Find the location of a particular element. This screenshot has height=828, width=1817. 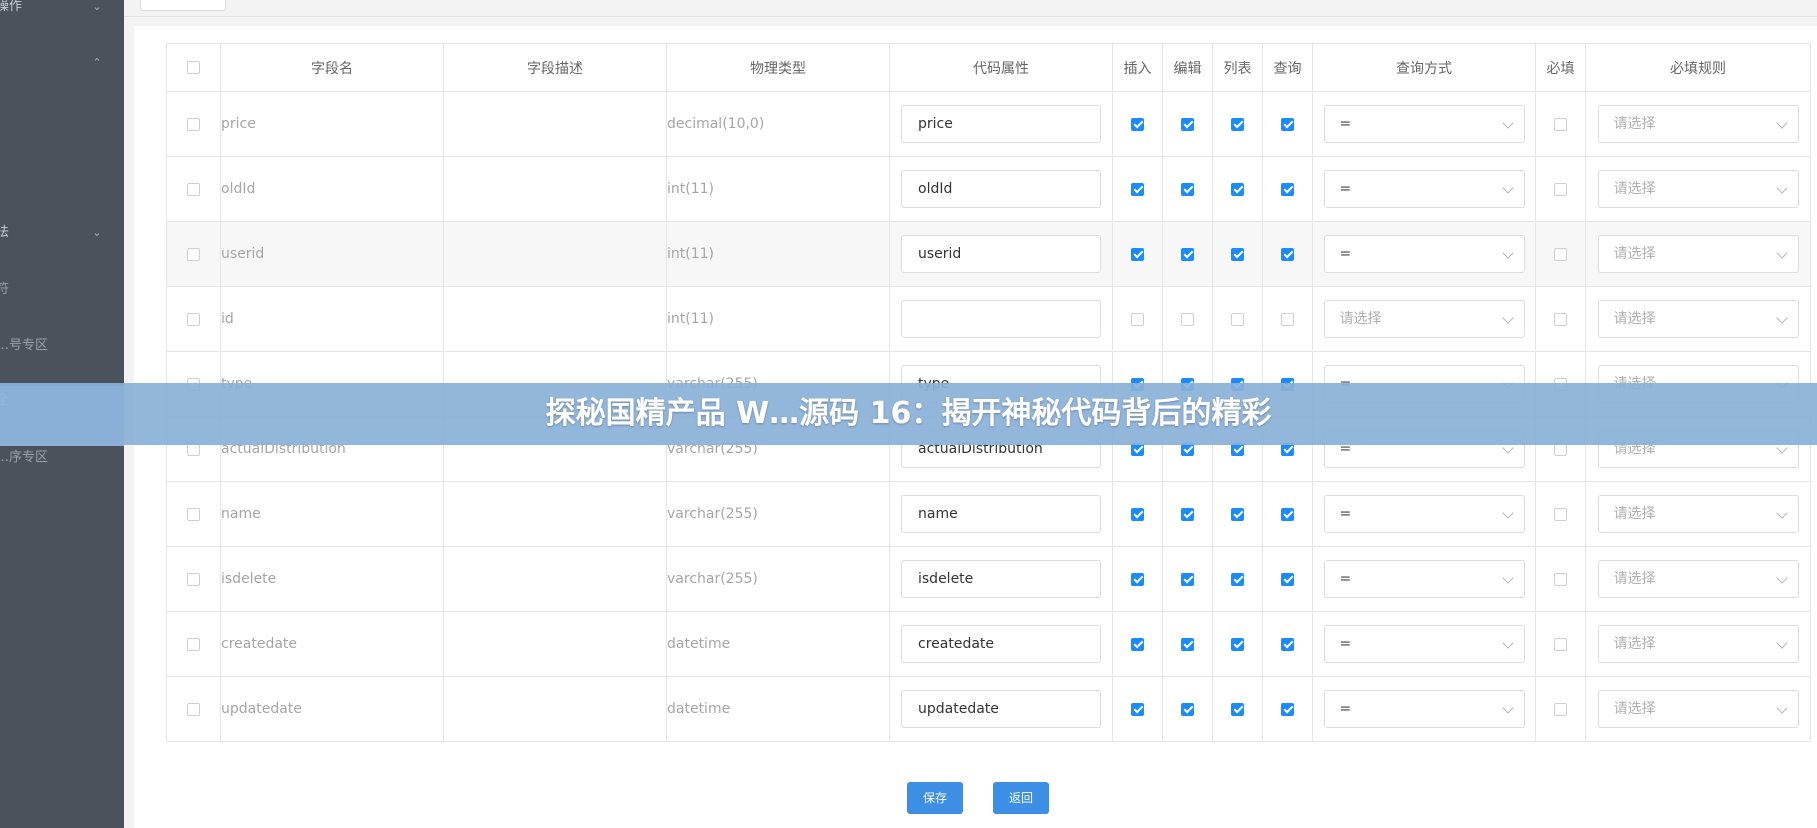

code-attr-input: price is located at coordinates (1001, 124).